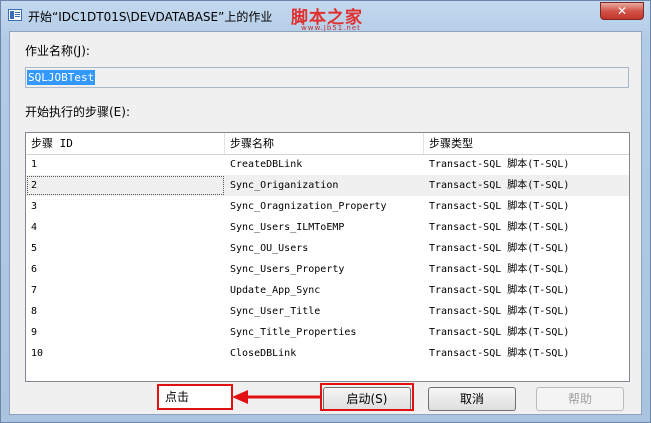 The width and height of the screenshot is (651, 423). What do you see at coordinates (15, 15) in the screenshot?
I see `job-window-icon` at bounding box center [15, 15].